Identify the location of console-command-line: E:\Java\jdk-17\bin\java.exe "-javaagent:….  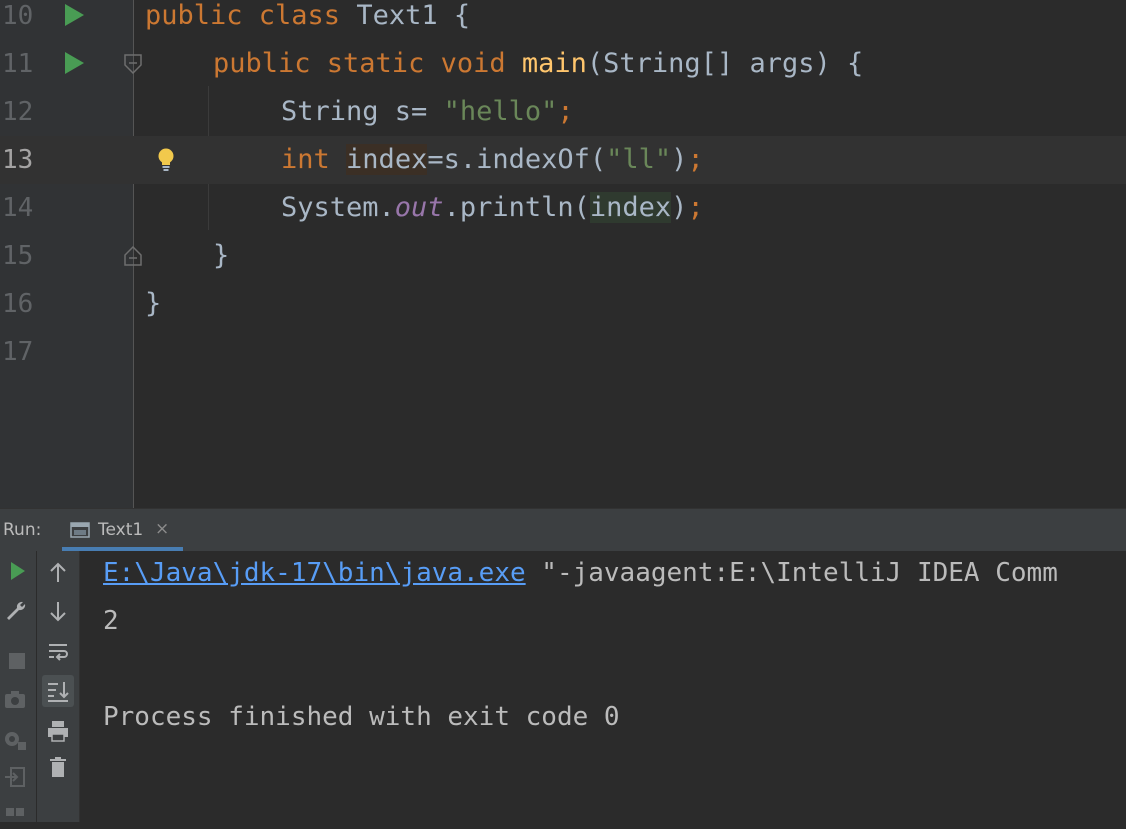
(580, 573).